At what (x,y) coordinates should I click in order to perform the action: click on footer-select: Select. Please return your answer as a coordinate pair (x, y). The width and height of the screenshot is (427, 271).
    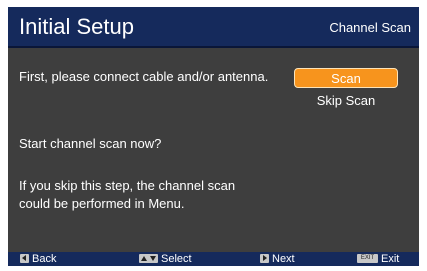
    Looking at the image, I should click on (165, 259).